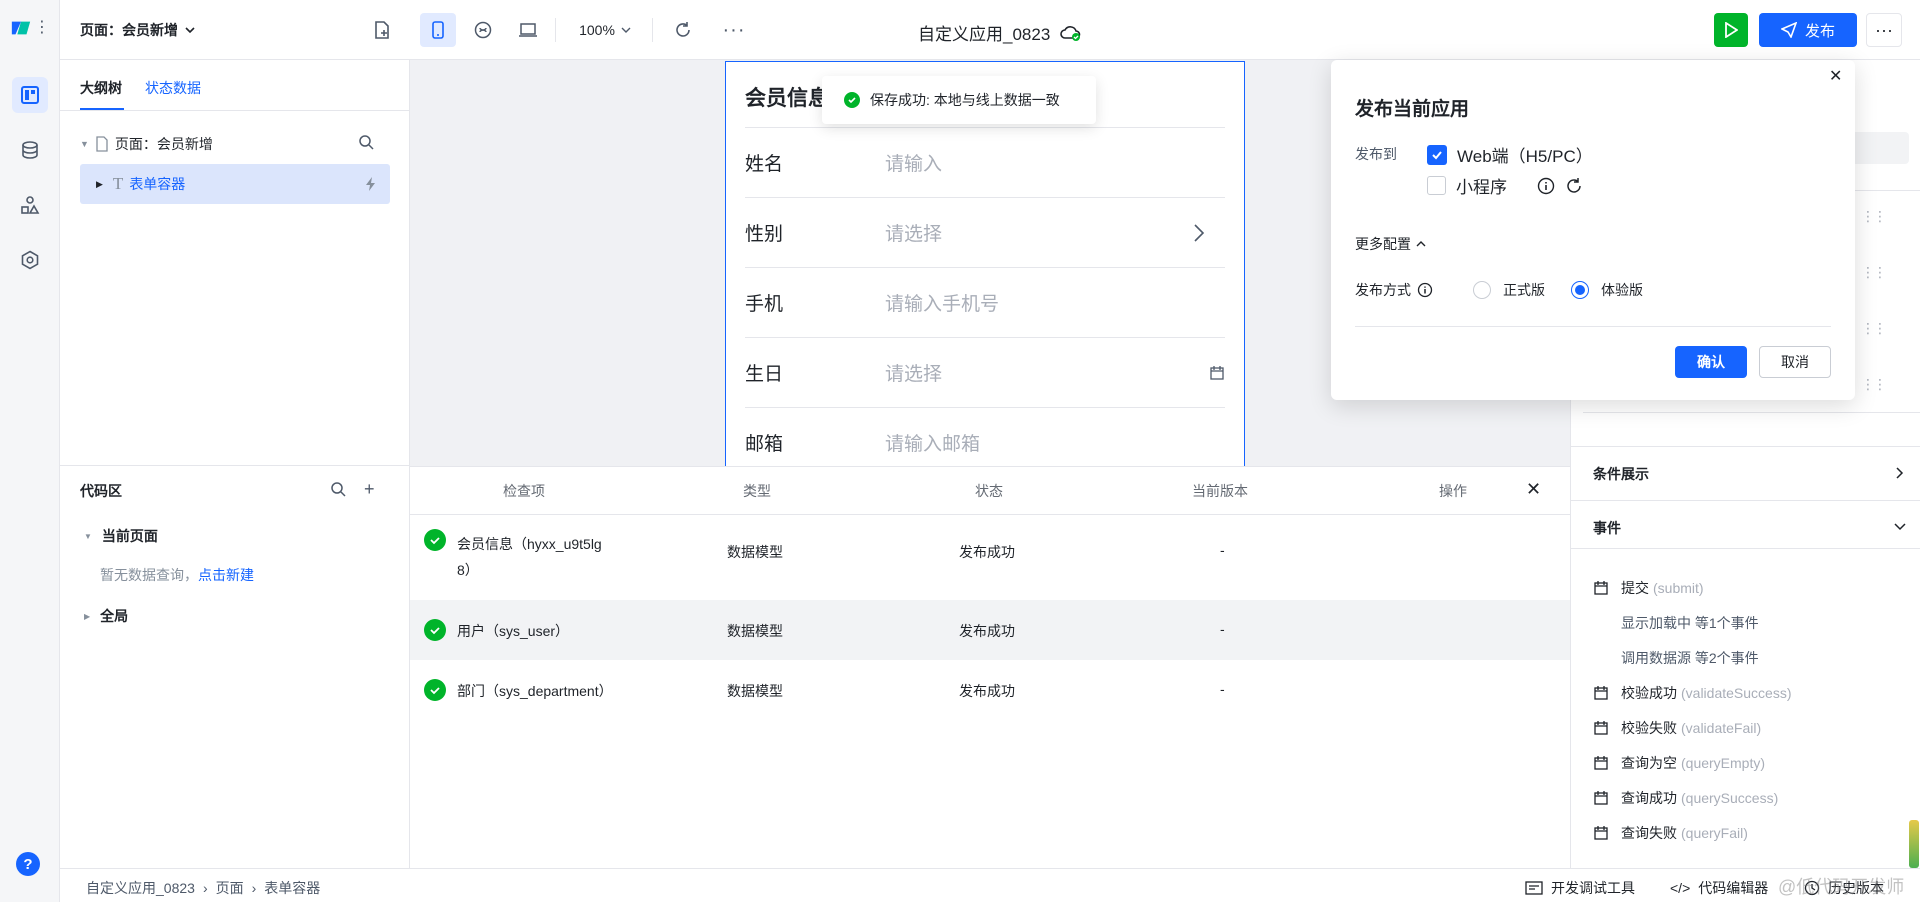  I want to click on form-field-birthday: 生日 请选择, so click(985, 372).